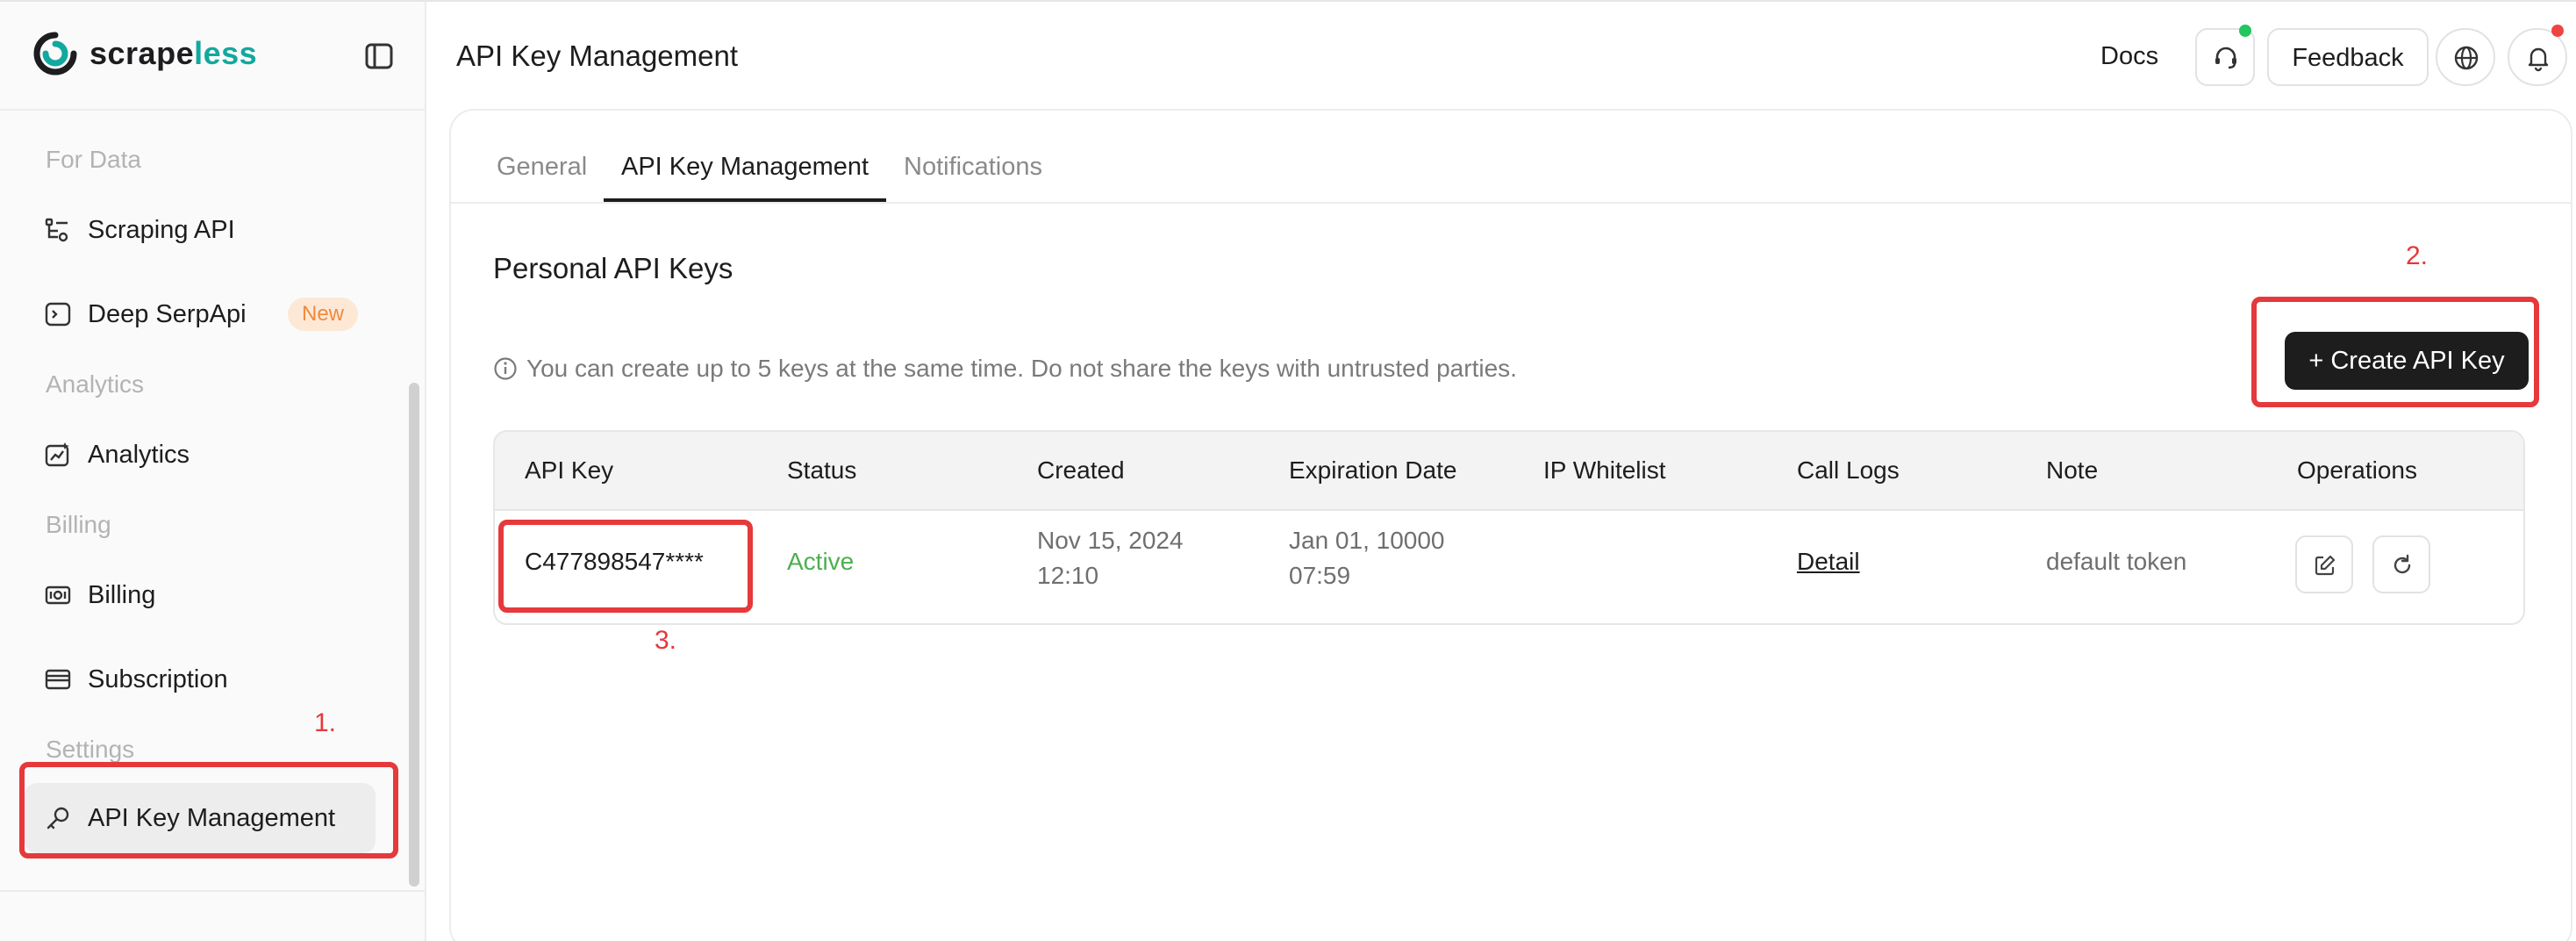 This screenshot has width=2576, height=941. Describe the element at coordinates (90, 749) in the screenshot. I see `section-settings: Settings` at that location.